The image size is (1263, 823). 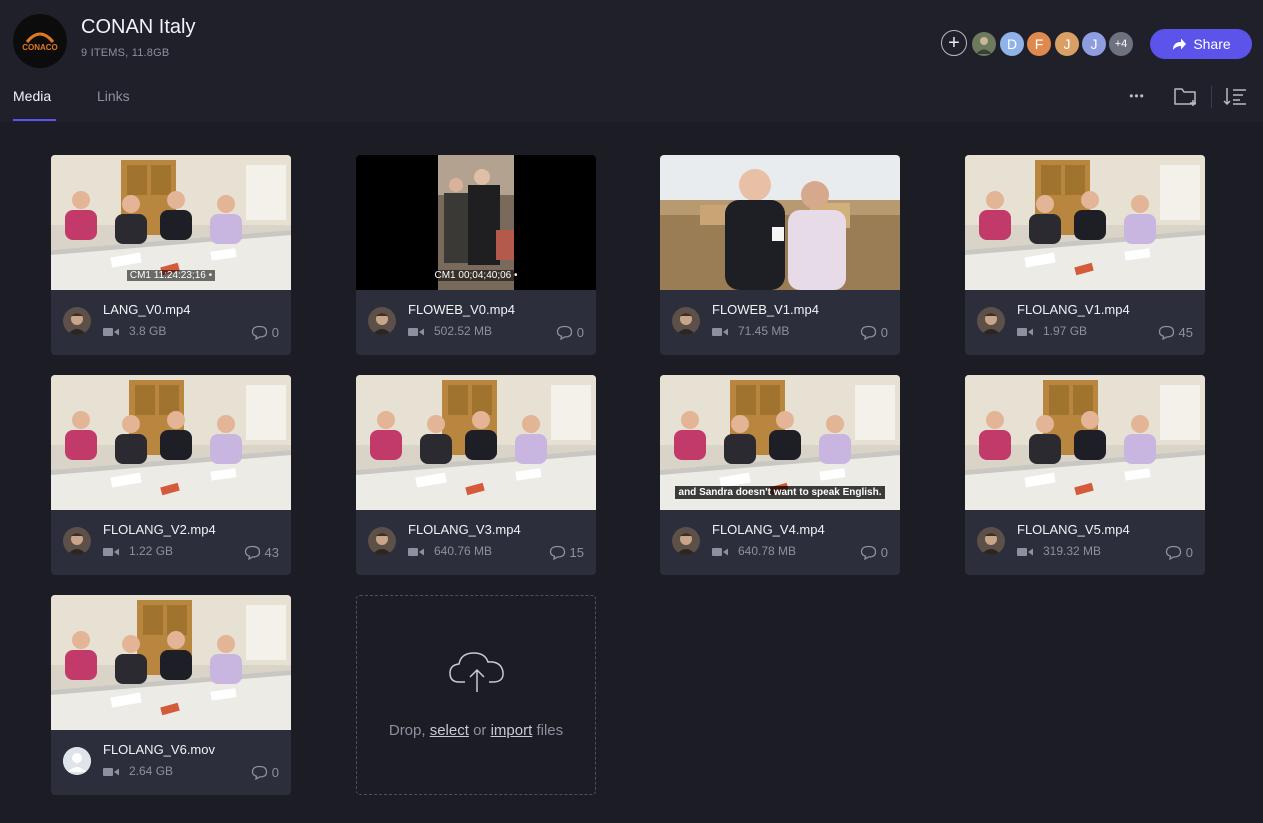 What do you see at coordinates (461, 309) in the screenshot?
I see `asset-filename: FLOWEB_V0.mp4` at bounding box center [461, 309].